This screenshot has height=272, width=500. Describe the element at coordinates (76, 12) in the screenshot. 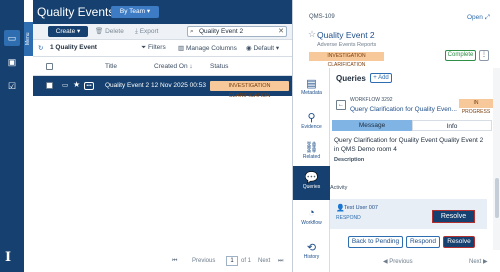

I see `page-title: Quality Events` at that location.